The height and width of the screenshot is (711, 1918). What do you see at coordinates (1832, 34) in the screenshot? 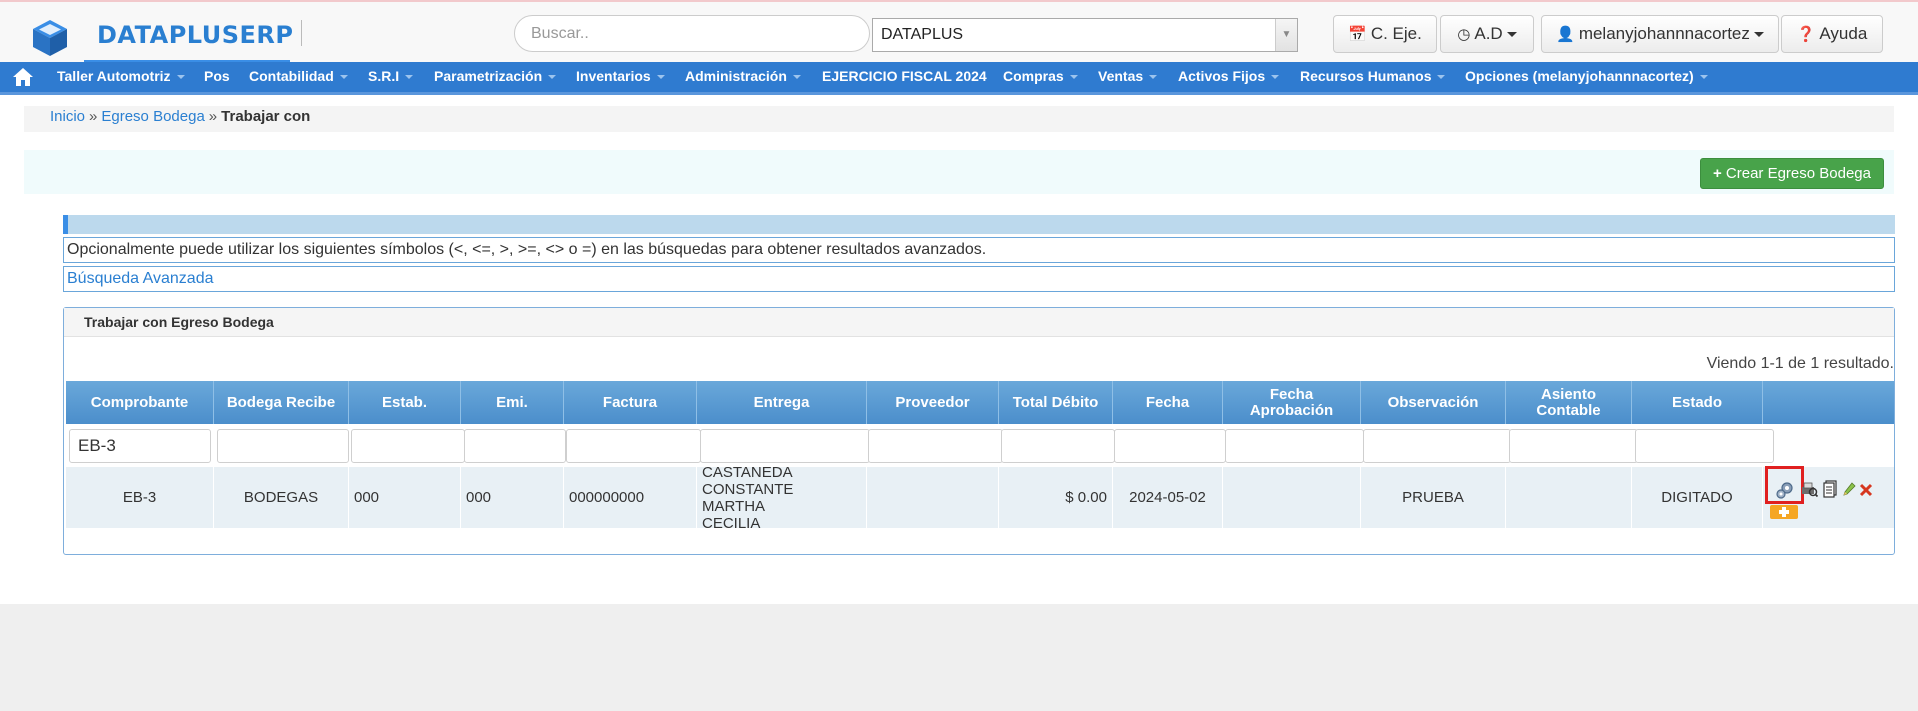
I see `help-button: ❓ Ayuda` at bounding box center [1832, 34].